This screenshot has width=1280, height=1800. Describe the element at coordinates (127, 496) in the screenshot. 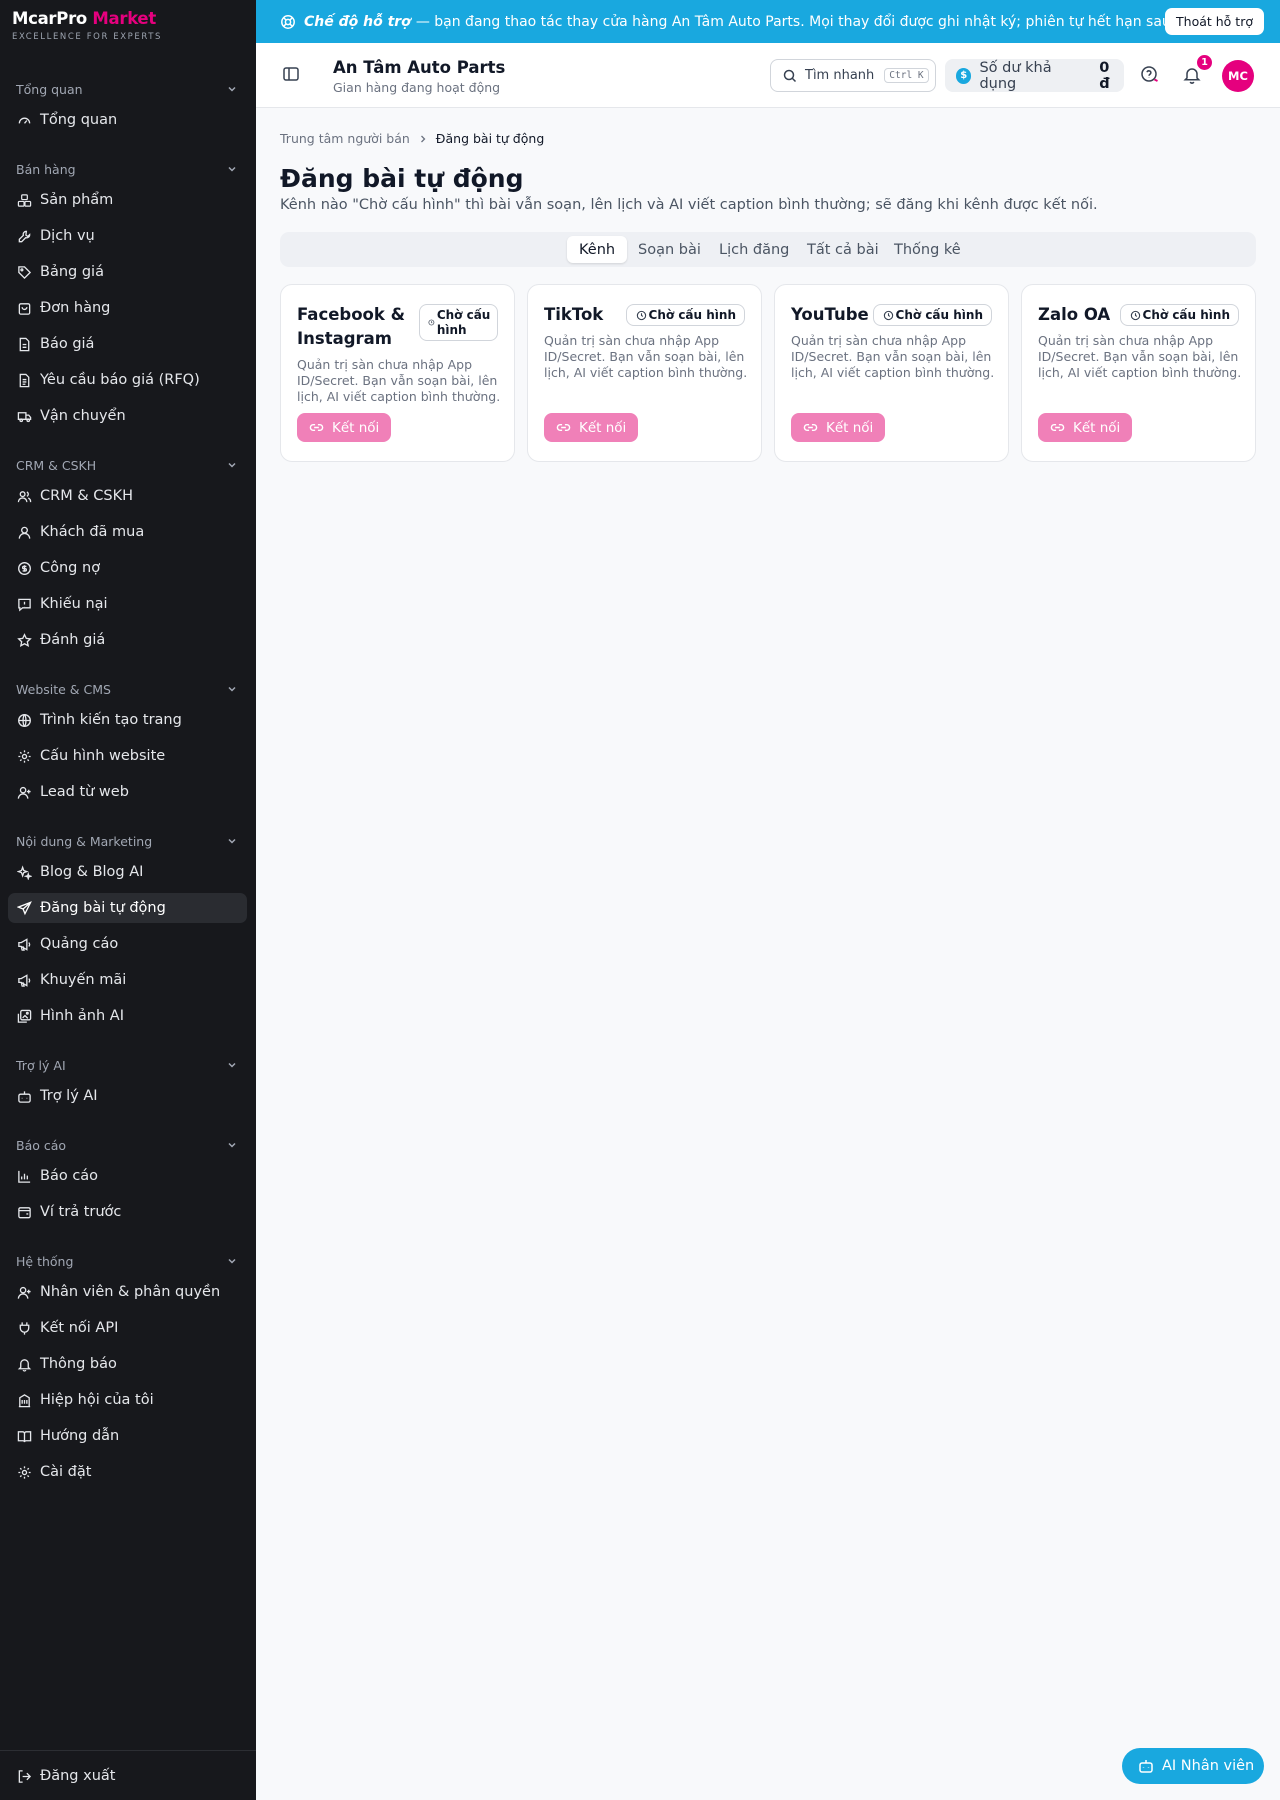

I see `sidebar-item-crm: CRM & CSKH` at that location.